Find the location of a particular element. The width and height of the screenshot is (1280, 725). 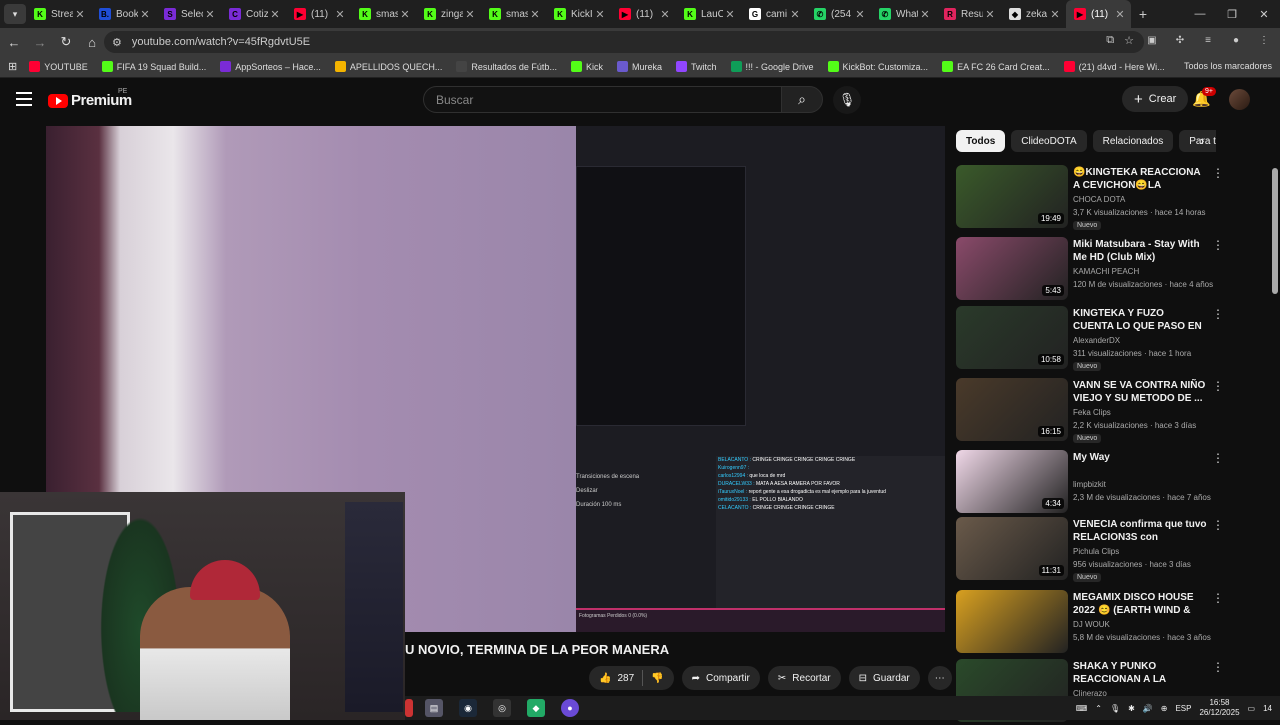

browser-tab: ✆ What ✕ is located at coordinates (903, 14).